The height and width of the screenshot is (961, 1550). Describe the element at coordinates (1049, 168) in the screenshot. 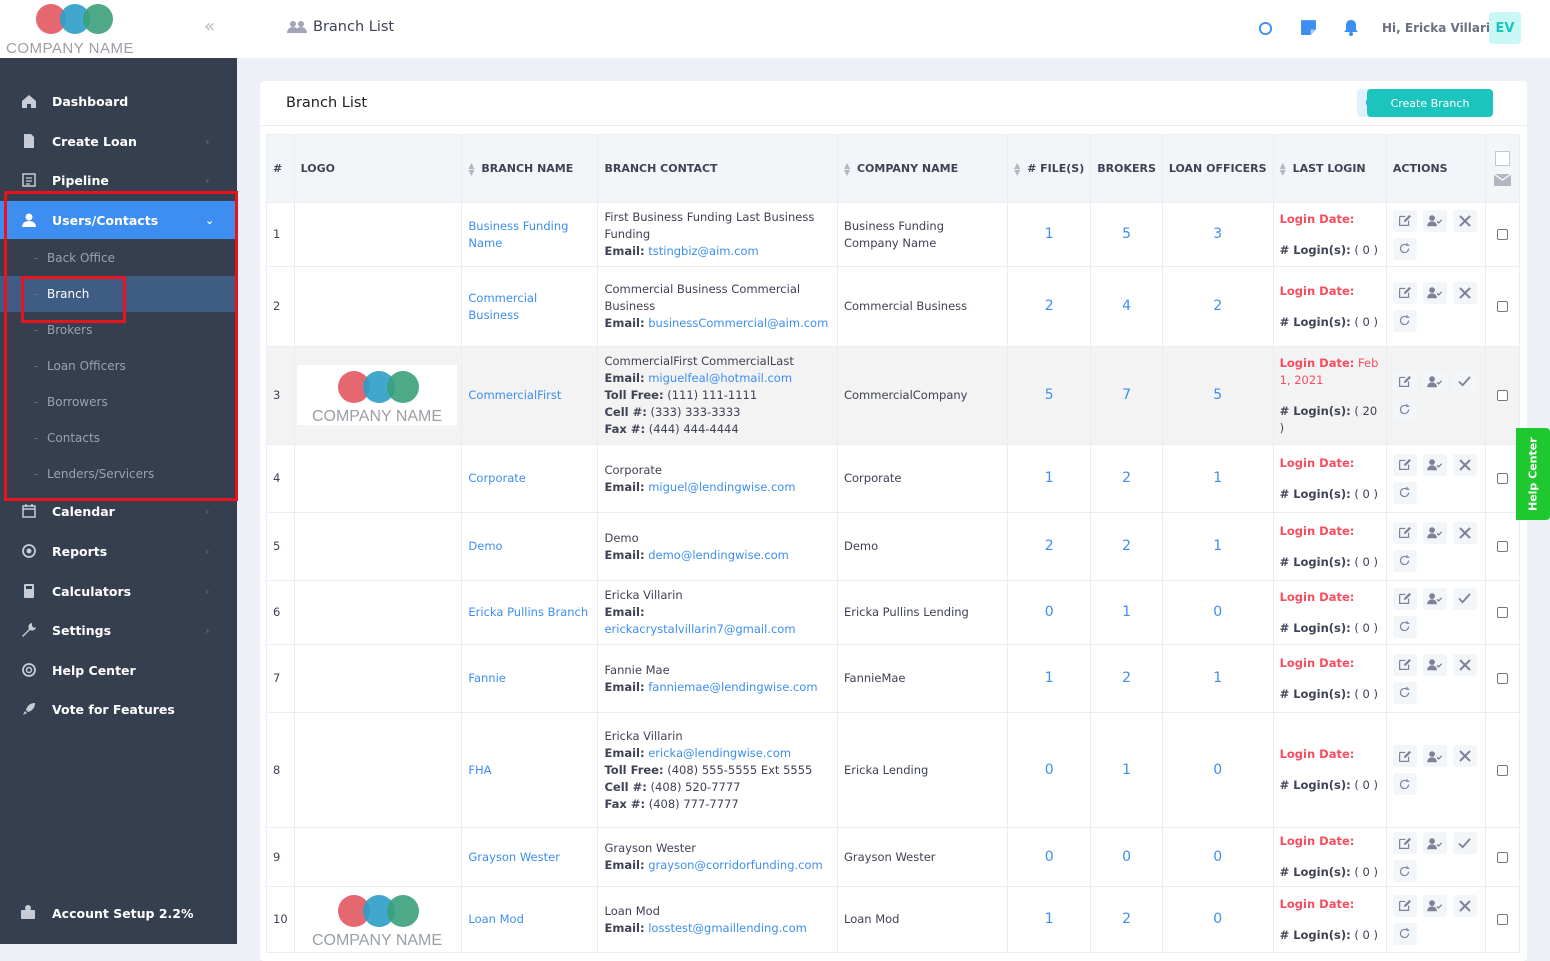

I see `col-files: ▲ ▼ # FILE(S)` at that location.